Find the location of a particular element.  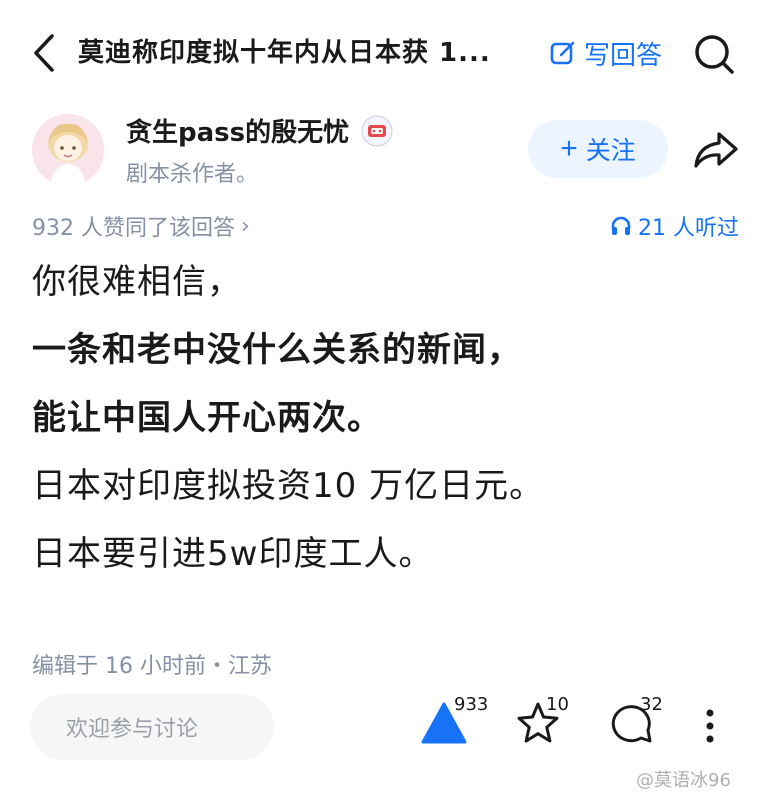

search-icon is located at coordinates (714, 54).